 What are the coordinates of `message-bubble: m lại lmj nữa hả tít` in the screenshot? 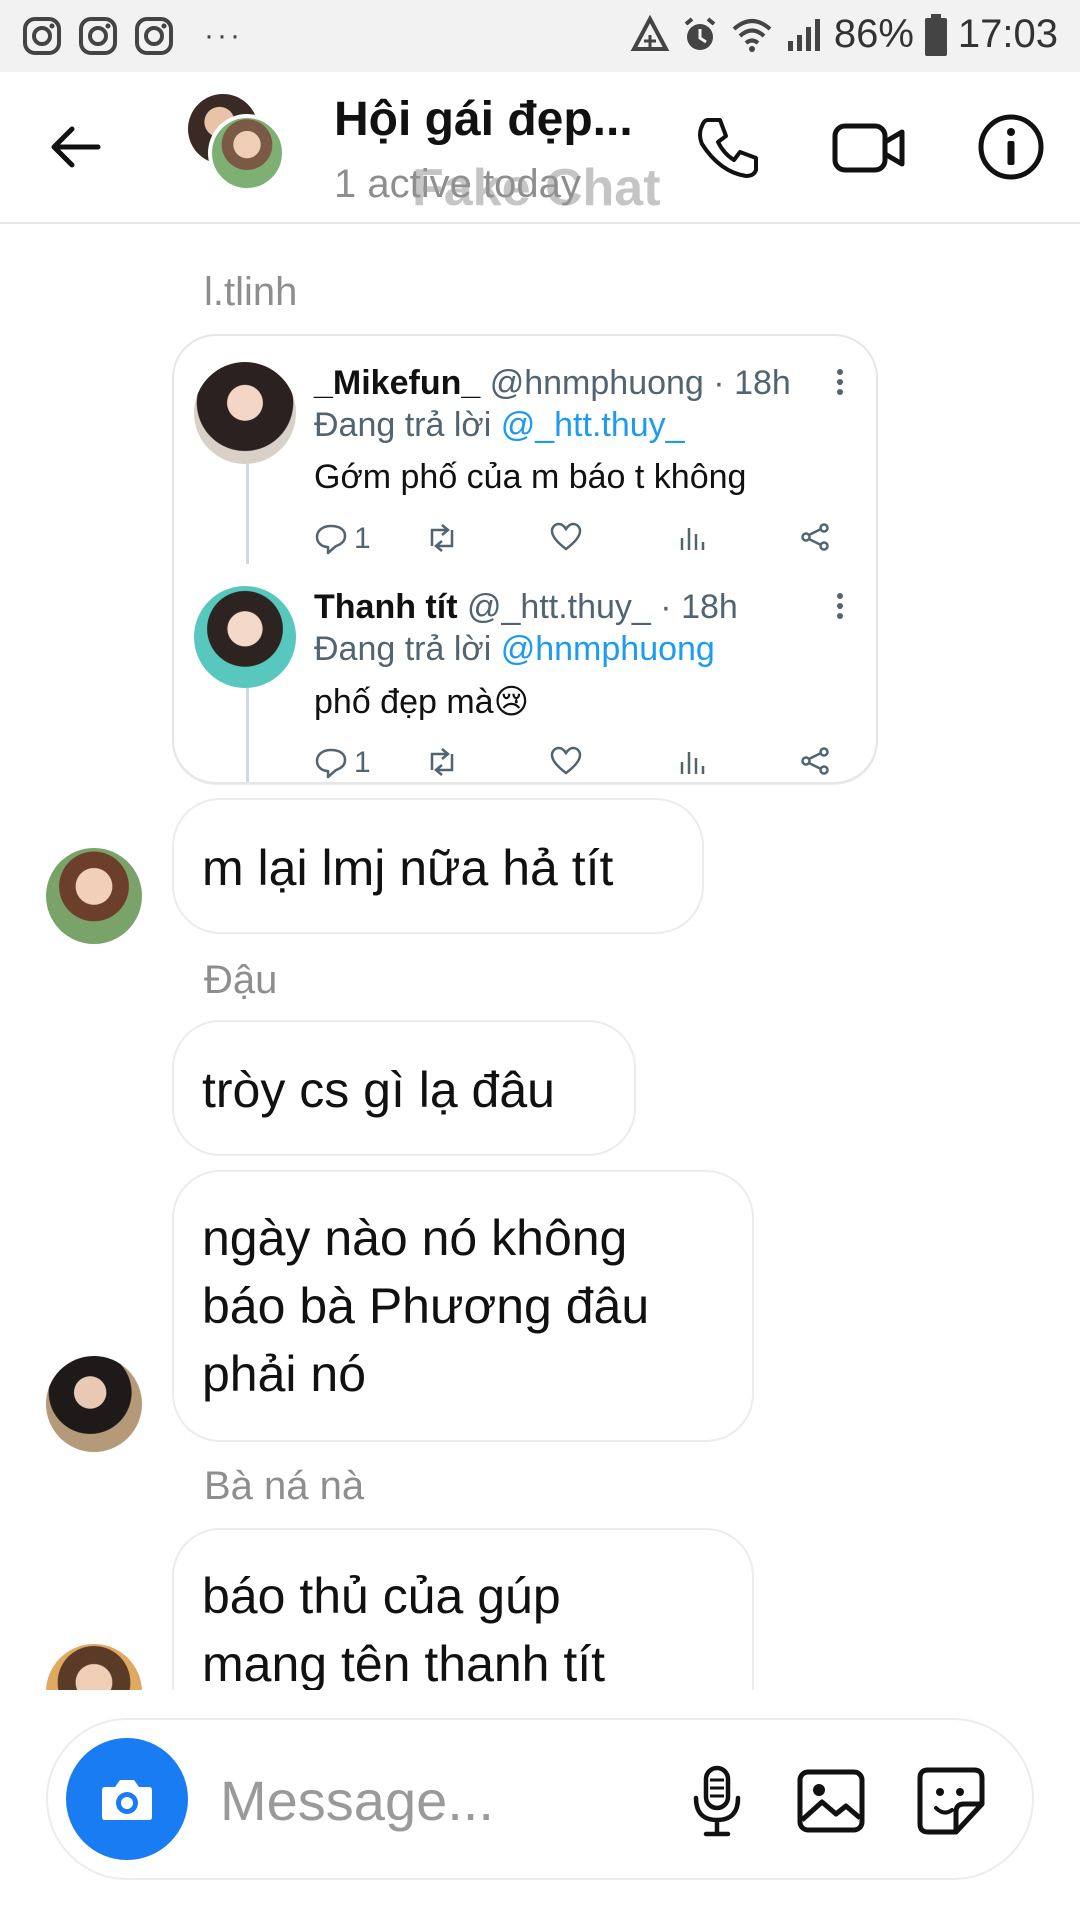 It's located at (438, 866).